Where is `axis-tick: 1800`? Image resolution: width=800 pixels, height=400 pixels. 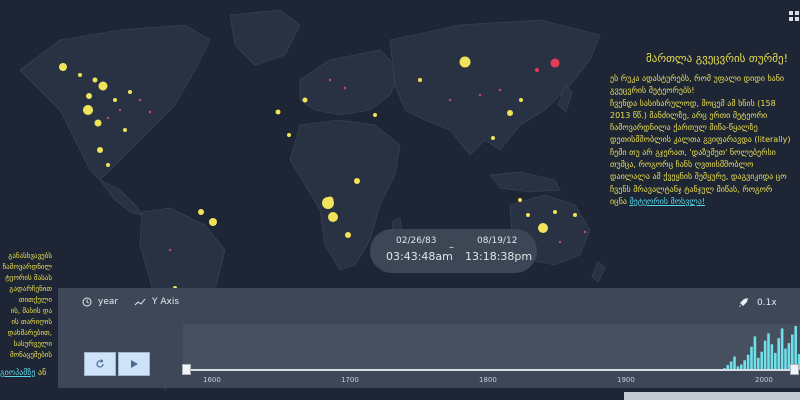 axis-tick: 1800 is located at coordinates (488, 380).